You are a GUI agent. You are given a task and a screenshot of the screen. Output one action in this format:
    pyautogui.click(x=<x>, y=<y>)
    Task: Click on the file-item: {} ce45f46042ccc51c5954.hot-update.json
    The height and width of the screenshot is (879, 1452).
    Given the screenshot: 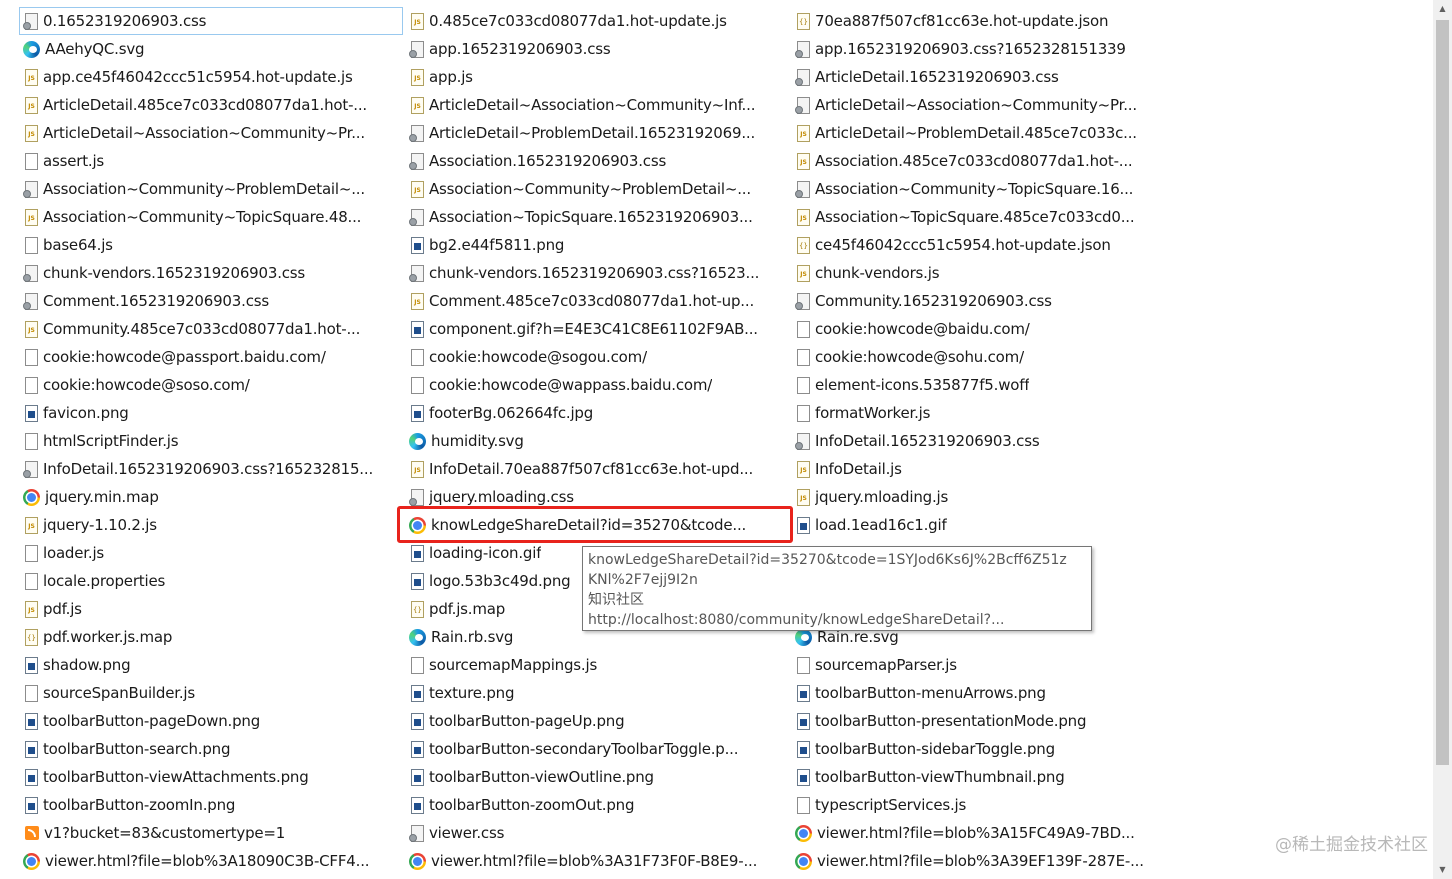 What is the action you would take?
    pyautogui.click(x=982, y=245)
    